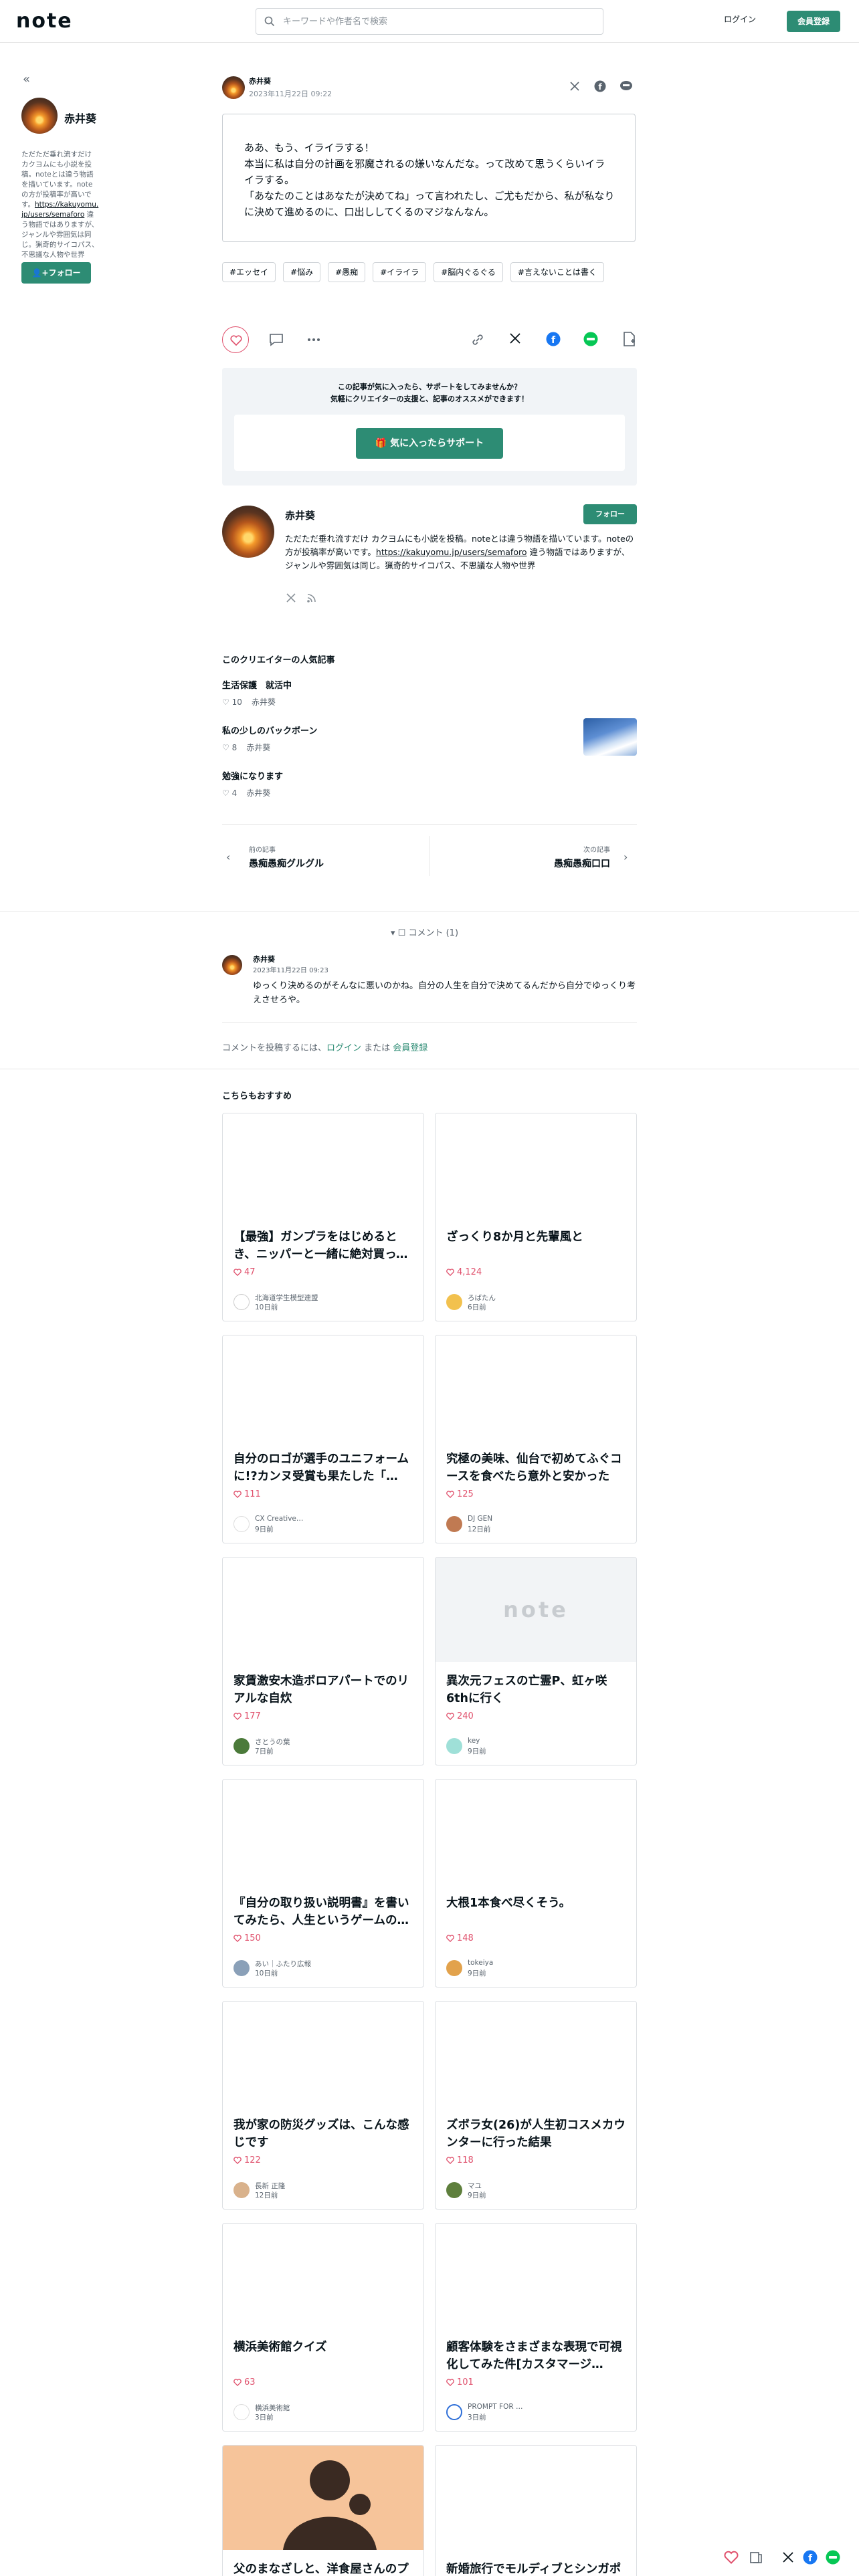 The width and height of the screenshot is (859, 2576). Describe the element at coordinates (324, 1047) in the screenshot. I see `comment-login-prompt: コメントを投稿するには、ログイン または 会員登録` at that location.